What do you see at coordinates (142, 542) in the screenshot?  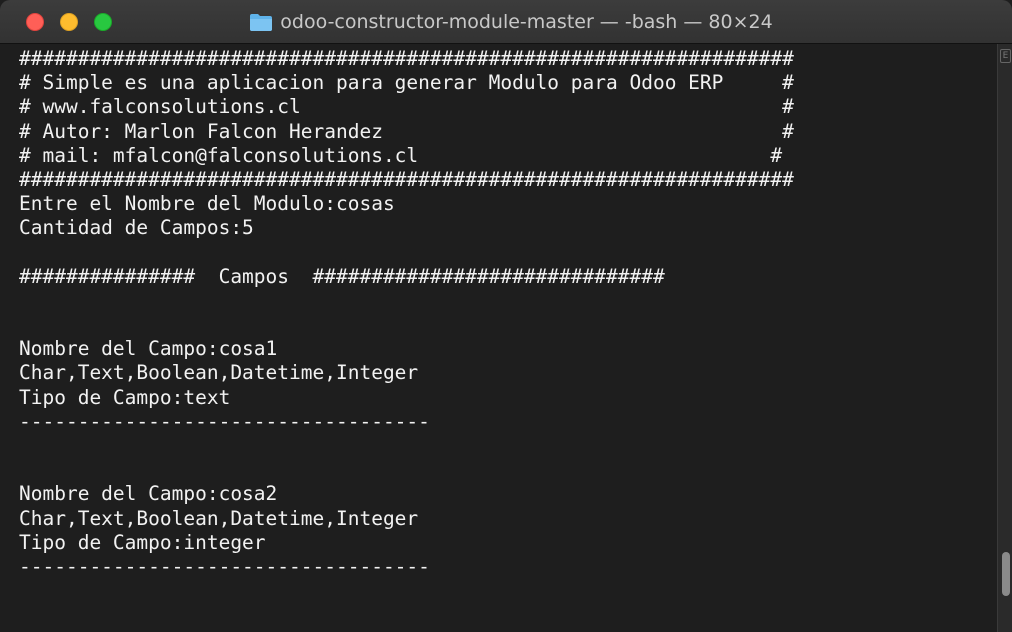 I see `terminal-line: Tipo de Campo:integer` at bounding box center [142, 542].